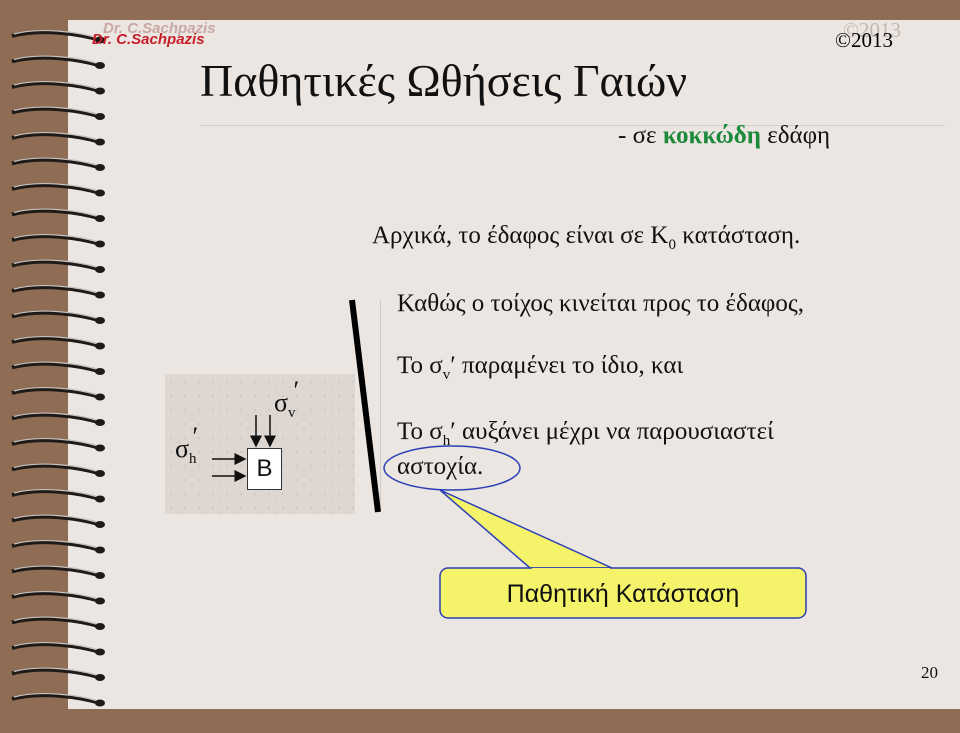 The image size is (960, 733). What do you see at coordinates (273, 406) in the screenshot?
I see `soil-element-diagram` at bounding box center [273, 406].